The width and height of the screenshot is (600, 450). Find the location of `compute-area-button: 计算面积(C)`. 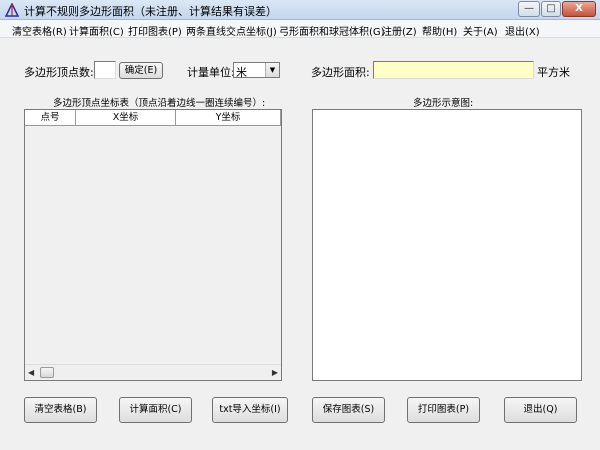

compute-area-button: 计算面积(C) is located at coordinates (155, 410).